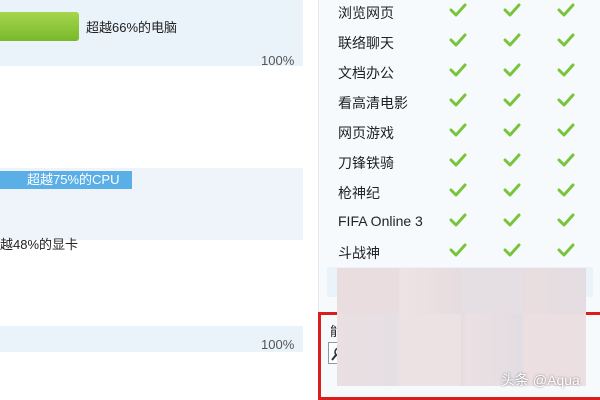 Image resolution: width=600 pixels, height=400 pixels. I want to click on capability-label: 联络聊天, so click(366, 43).